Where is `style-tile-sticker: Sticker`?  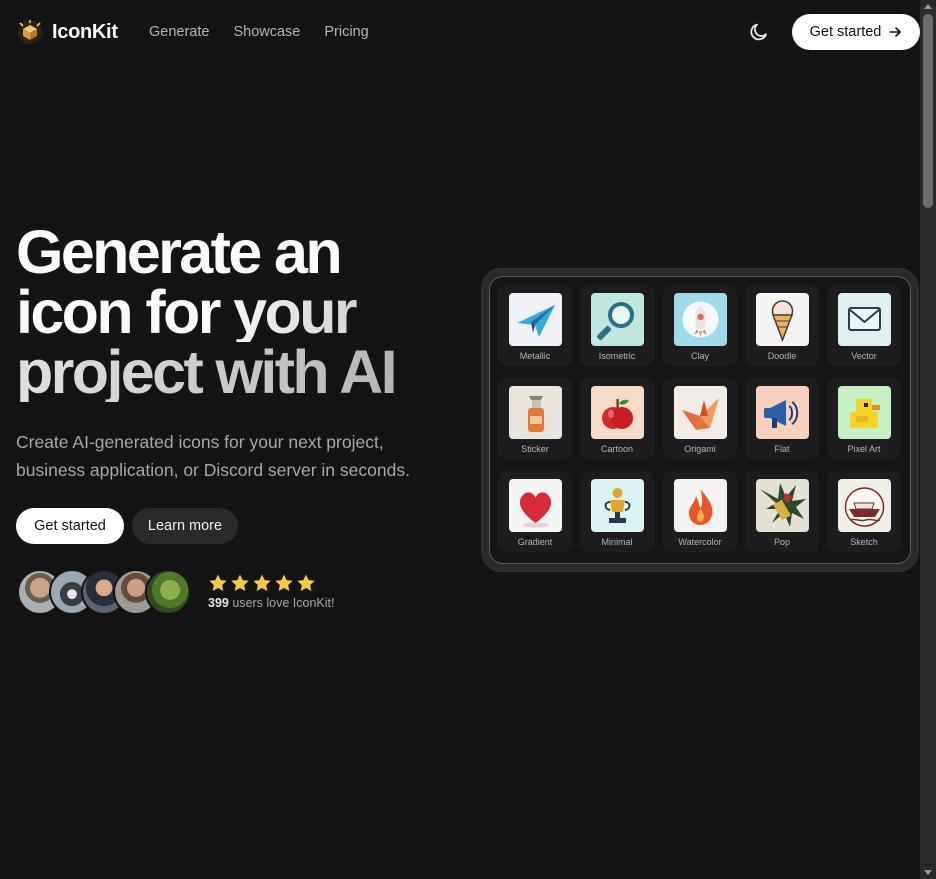 style-tile-sticker: Sticker is located at coordinates (535, 418).